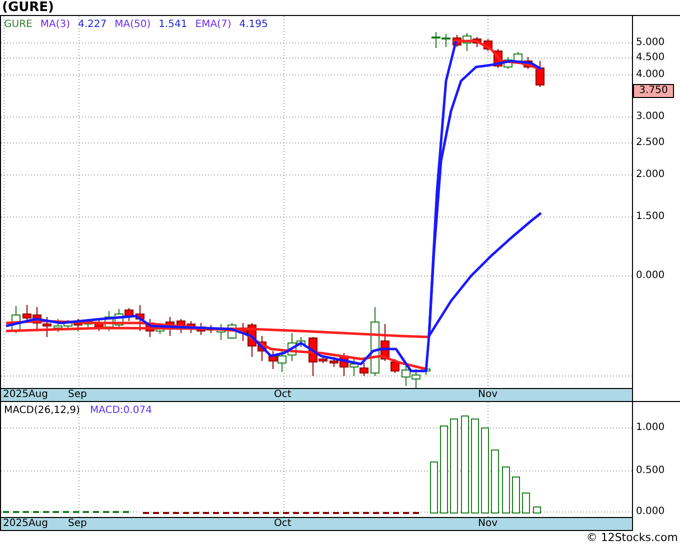 This screenshot has height=546, width=680. I want to click on axis-tick-label: 4.000, so click(650, 75).